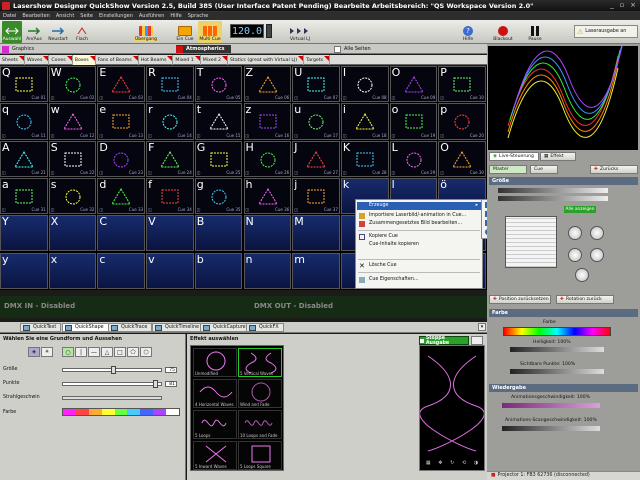  What do you see at coordinates (553, 198) in the screenshot?
I see `size-y-slider` at bounding box center [553, 198].